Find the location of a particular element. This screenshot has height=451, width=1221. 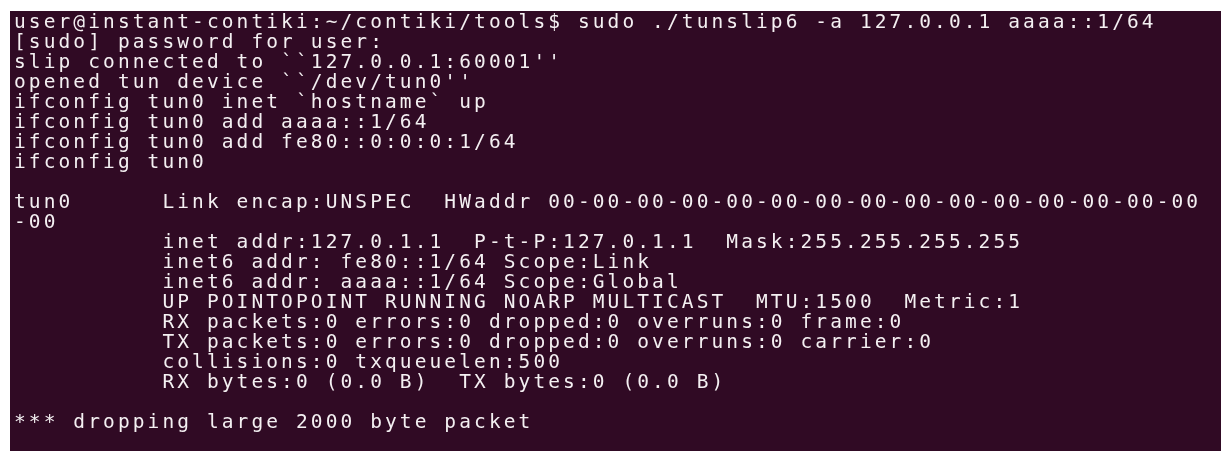

terminal-output-line: ifconfig tun0 add aaaa::1/64 is located at coordinates (222, 122).